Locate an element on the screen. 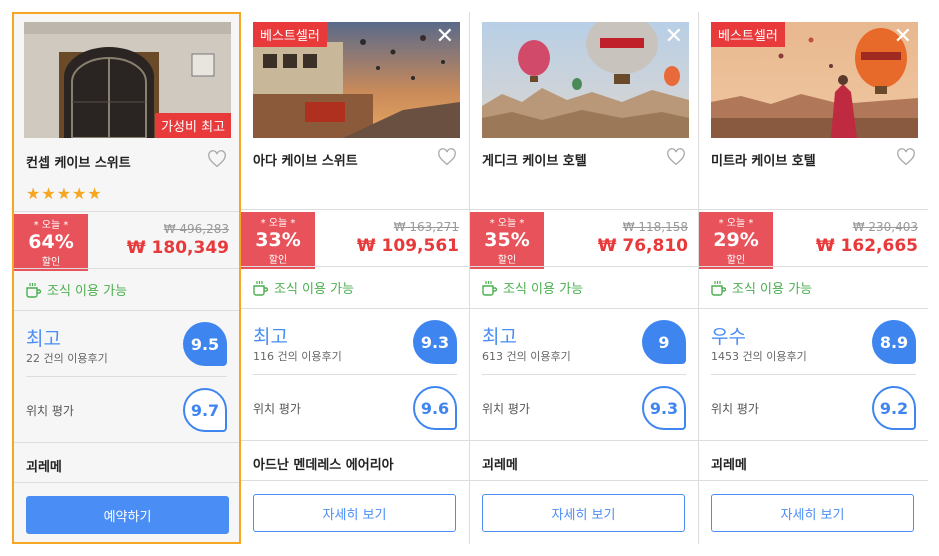  original-price: ₩ 163,271 is located at coordinates (426, 227).